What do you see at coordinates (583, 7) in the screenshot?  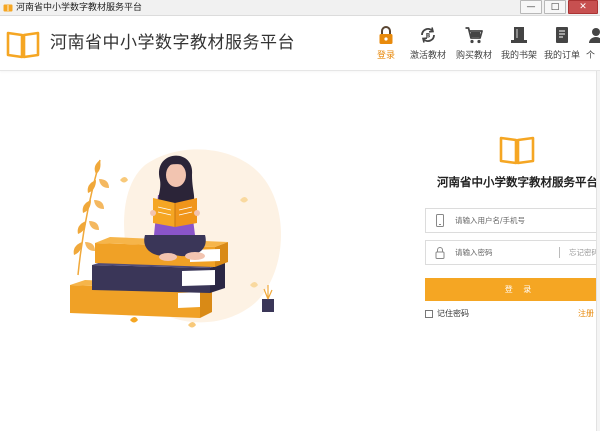 I see `close-button: ✕` at bounding box center [583, 7].